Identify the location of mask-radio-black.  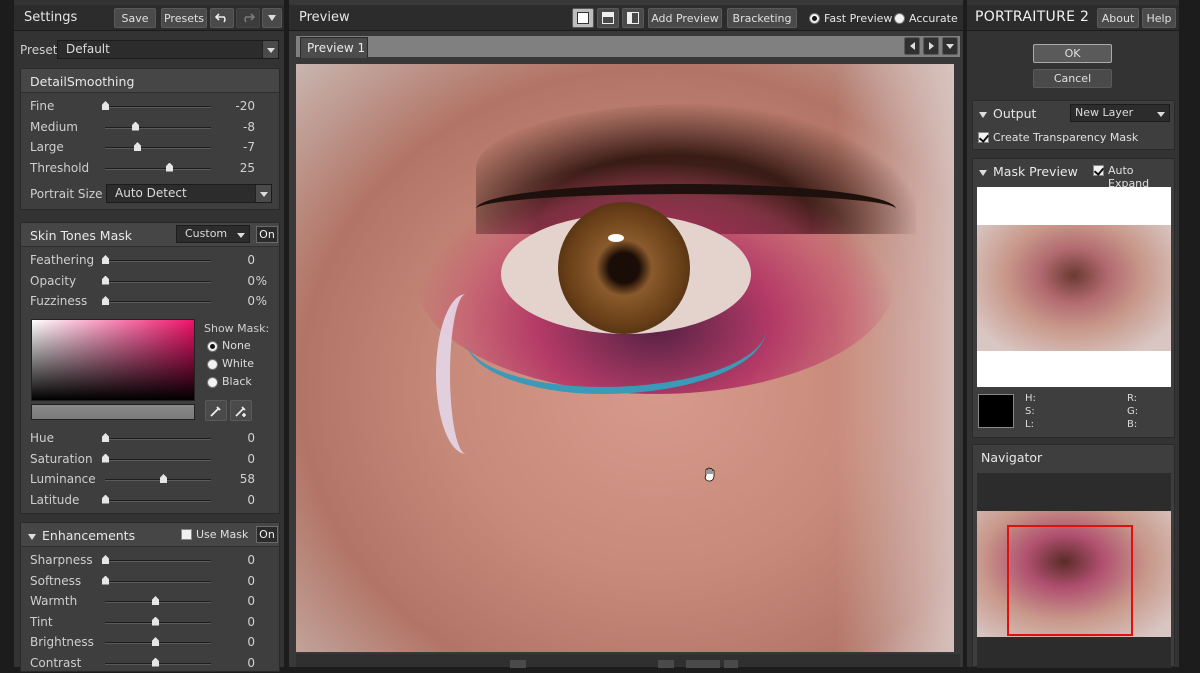
(212, 382).